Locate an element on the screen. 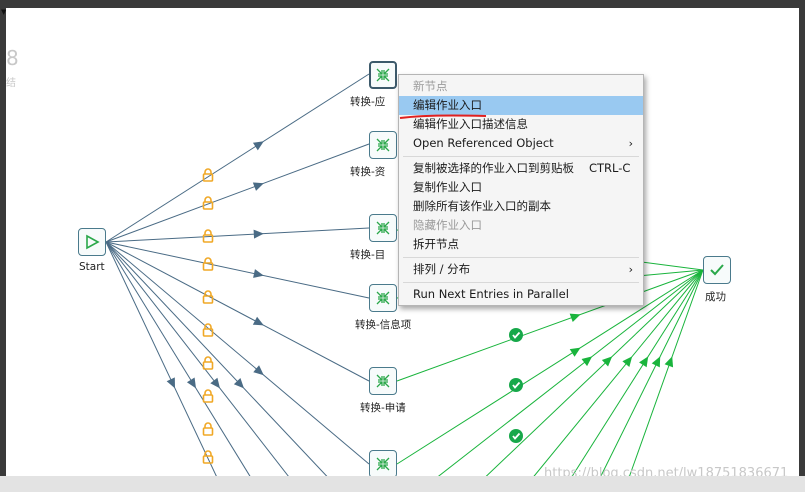 The image size is (805, 492). menu-item-label: 排列 / 分布 is located at coordinates (442, 269).